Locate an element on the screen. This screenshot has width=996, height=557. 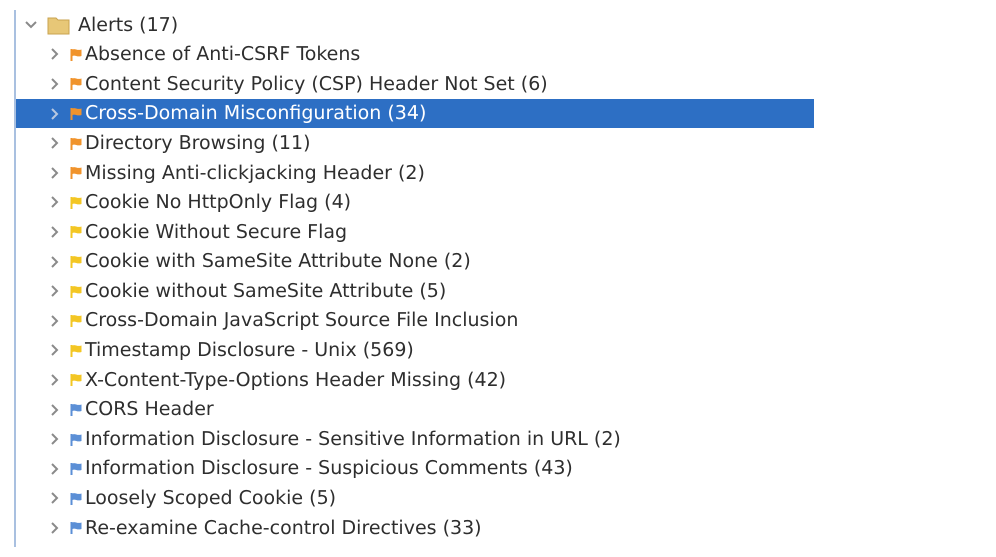
tree-item: CORS Header is located at coordinates (415, 409).